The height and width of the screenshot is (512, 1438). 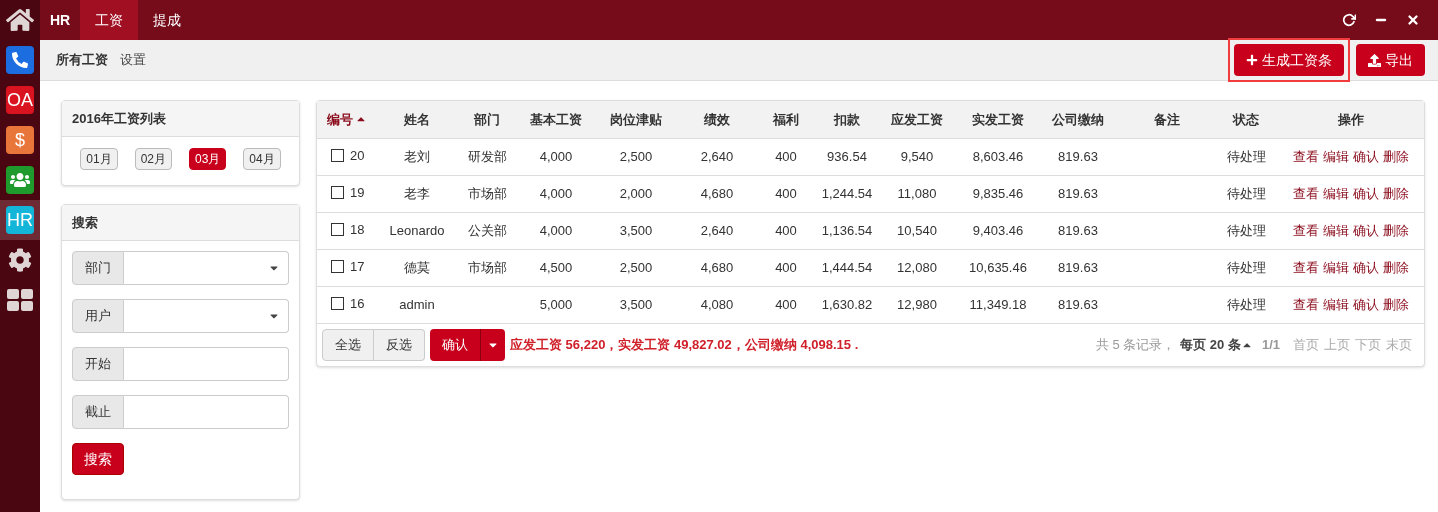 I want to click on phone-icon, so click(x=20, y=60).